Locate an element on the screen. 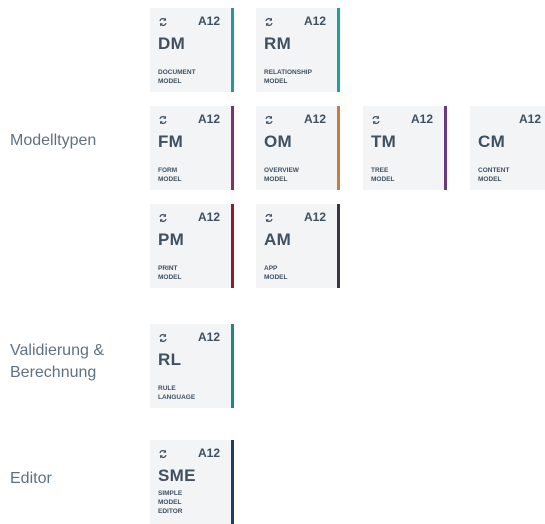  card-am: A12 AM APP MODEL is located at coordinates (298, 246).